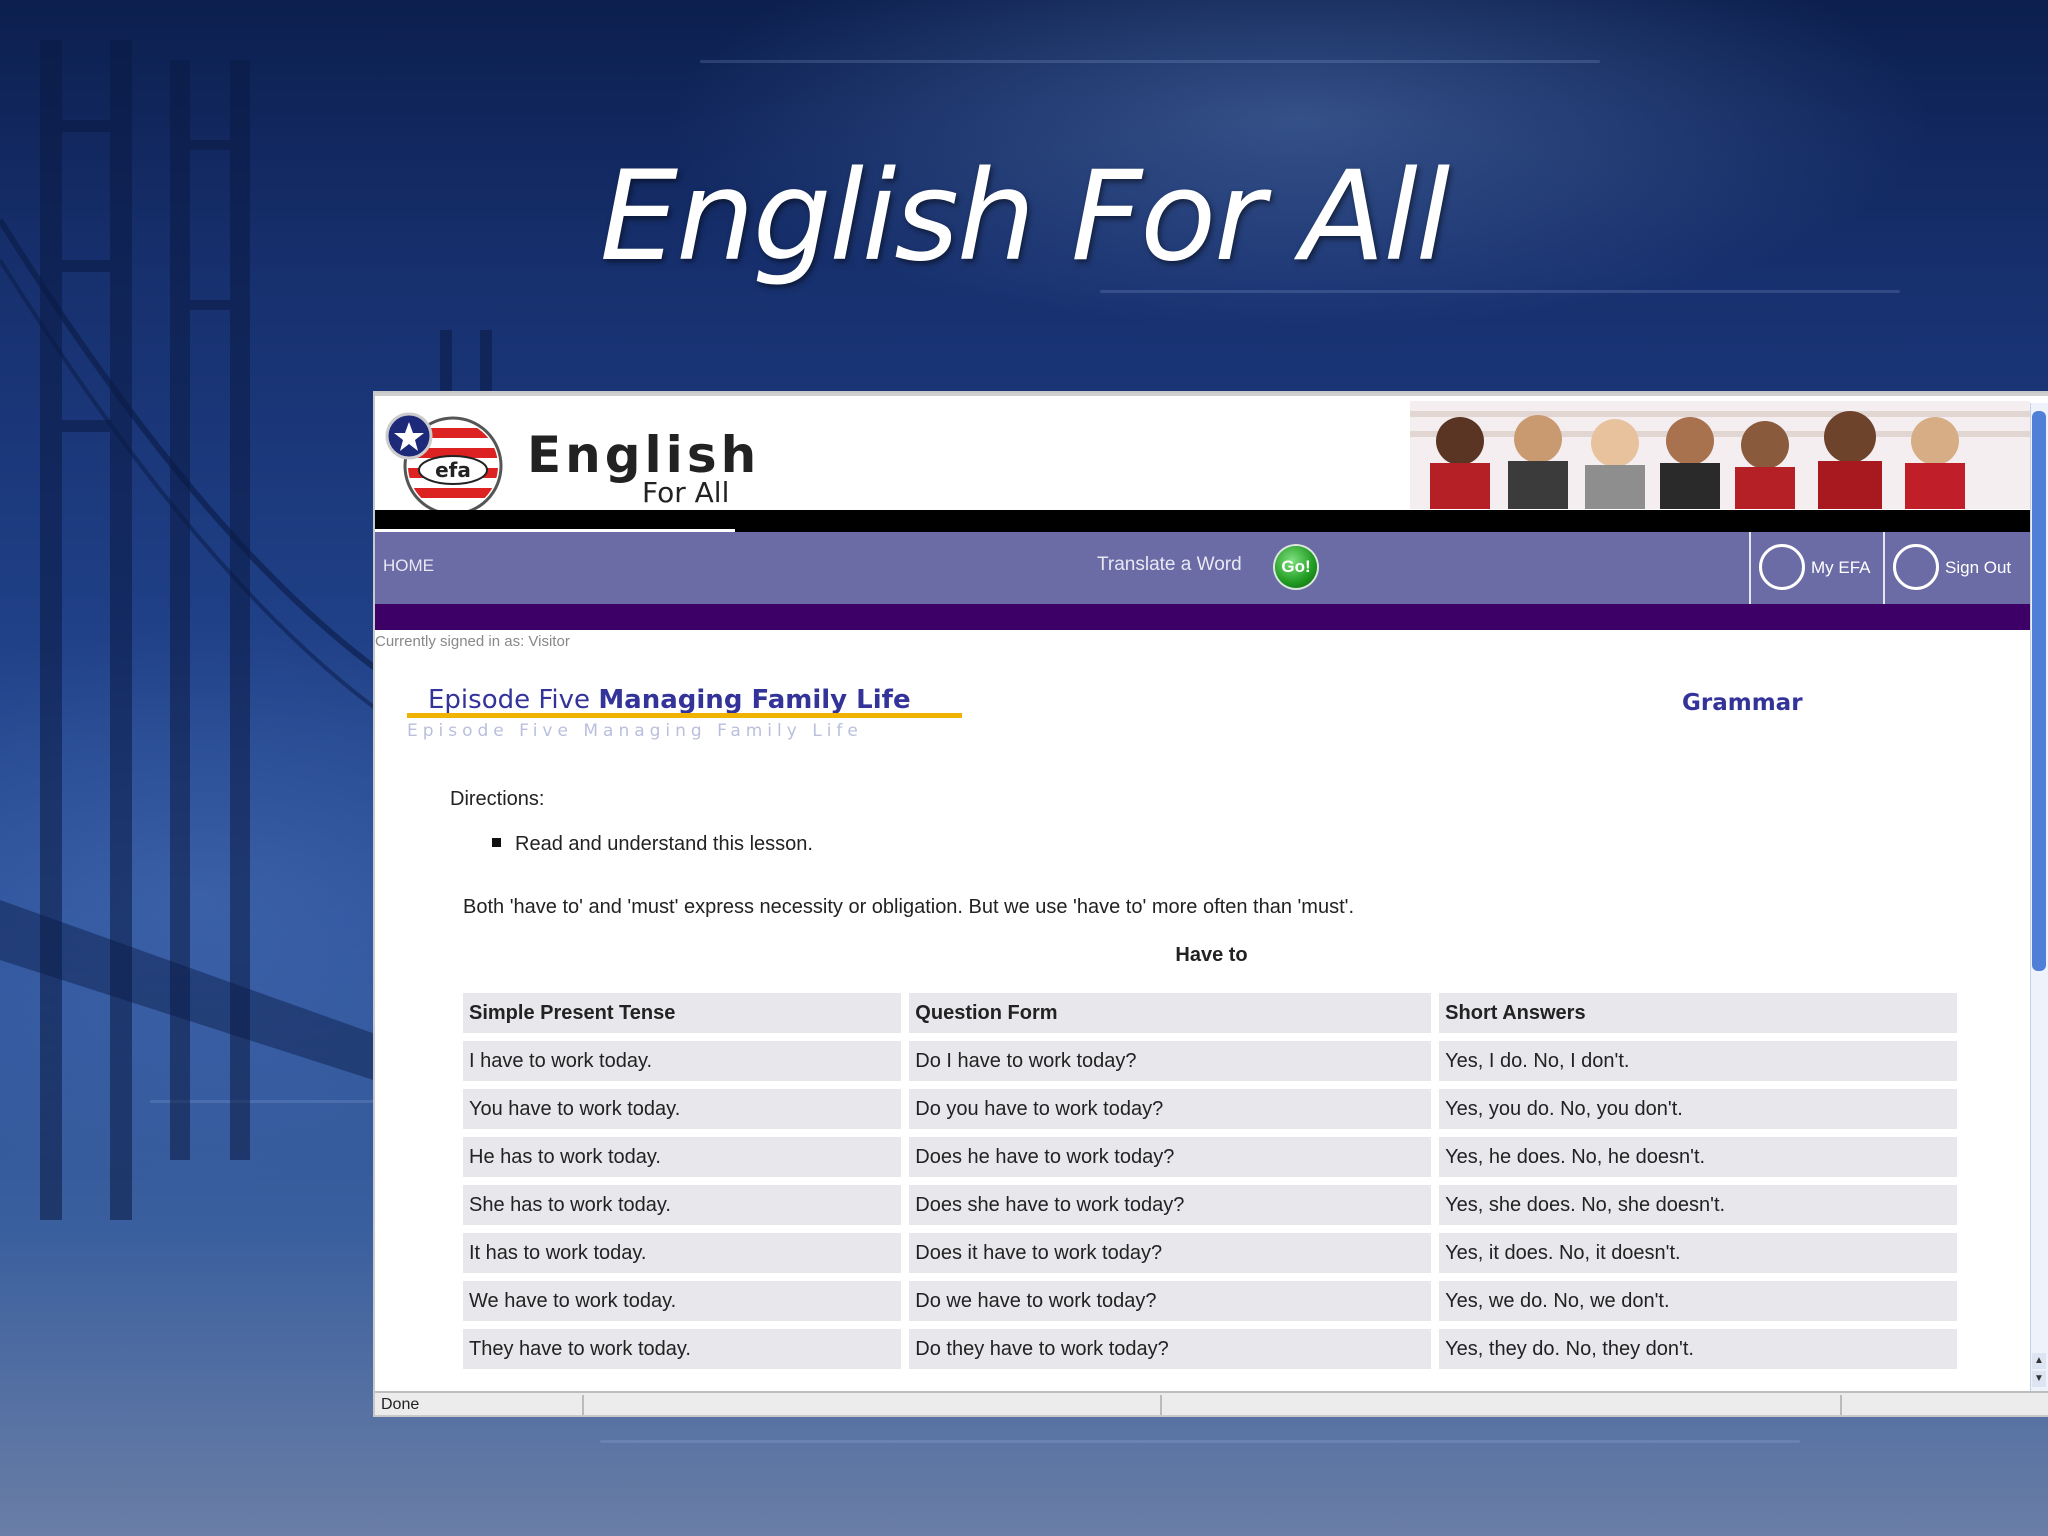 This screenshot has height=1536, width=2048. What do you see at coordinates (664, 844) in the screenshot?
I see `direction-item: Read and understand this lesson.` at bounding box center [664, 844].